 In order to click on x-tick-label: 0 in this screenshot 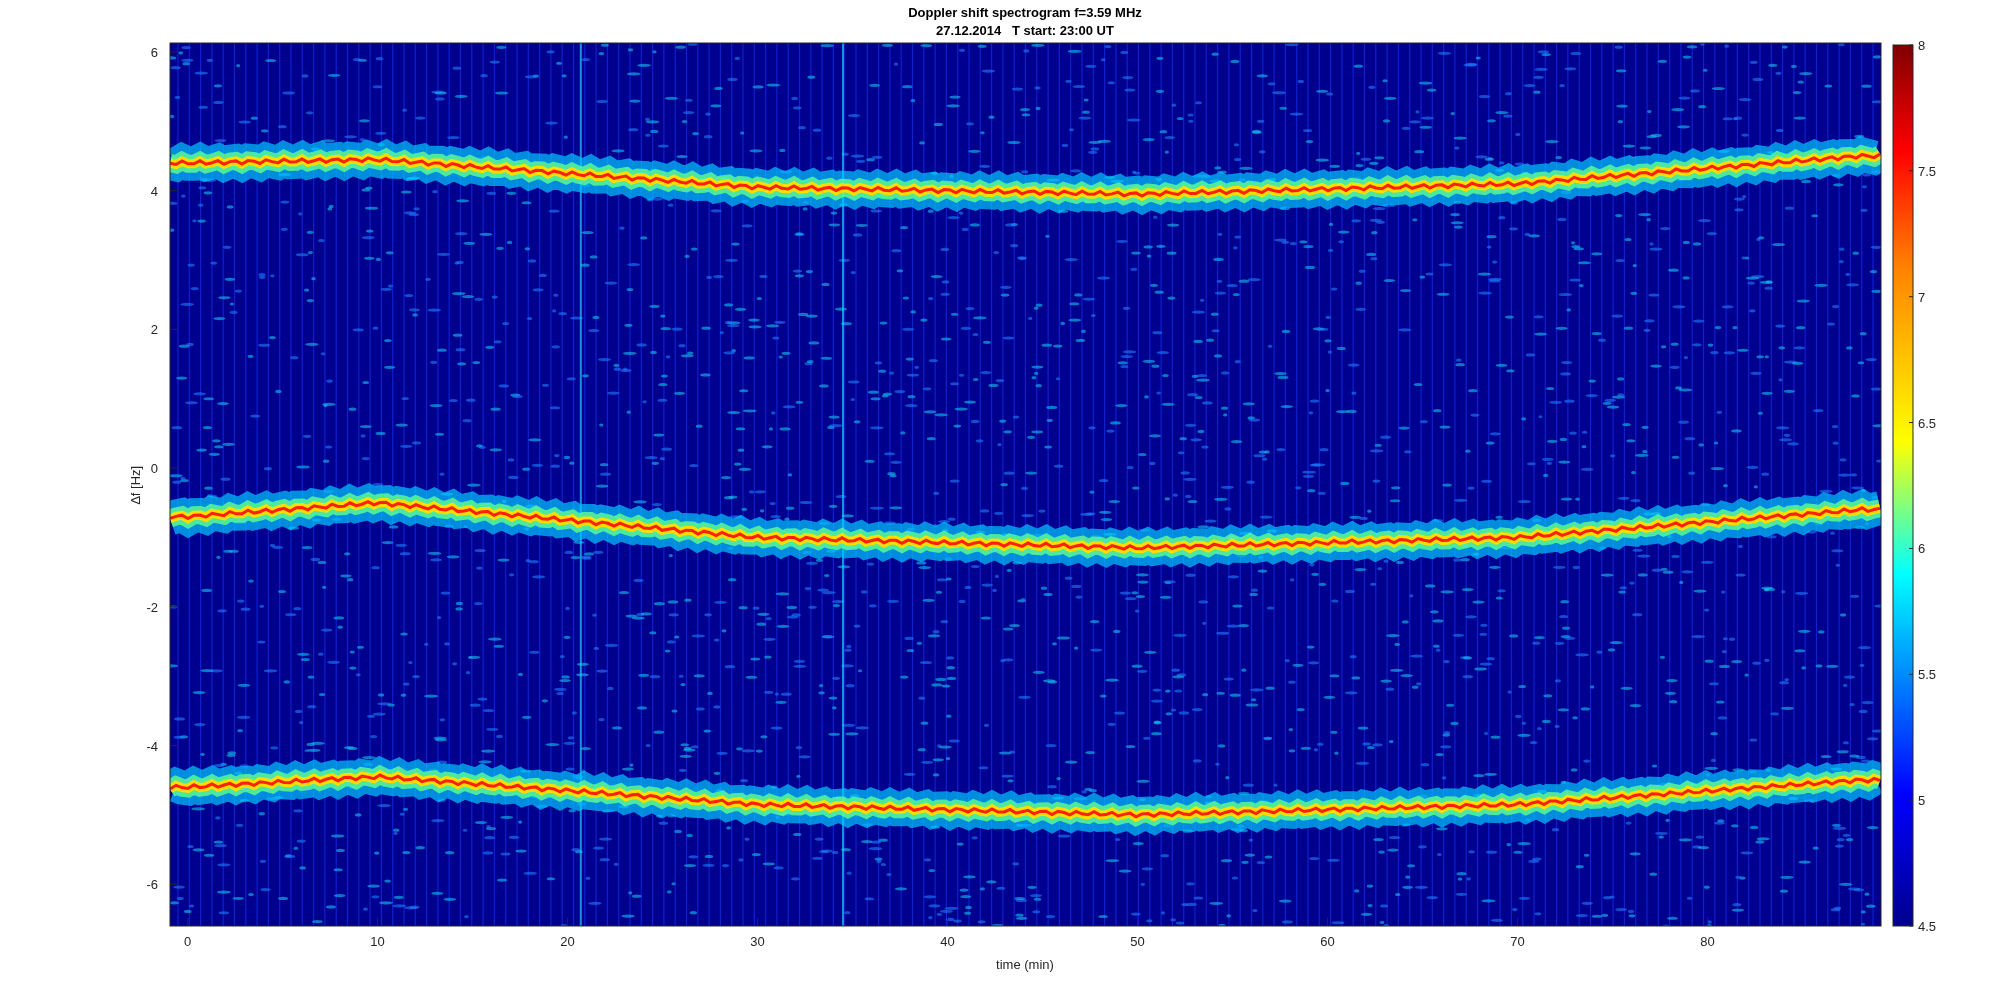, I will do `click(187, 941)`.